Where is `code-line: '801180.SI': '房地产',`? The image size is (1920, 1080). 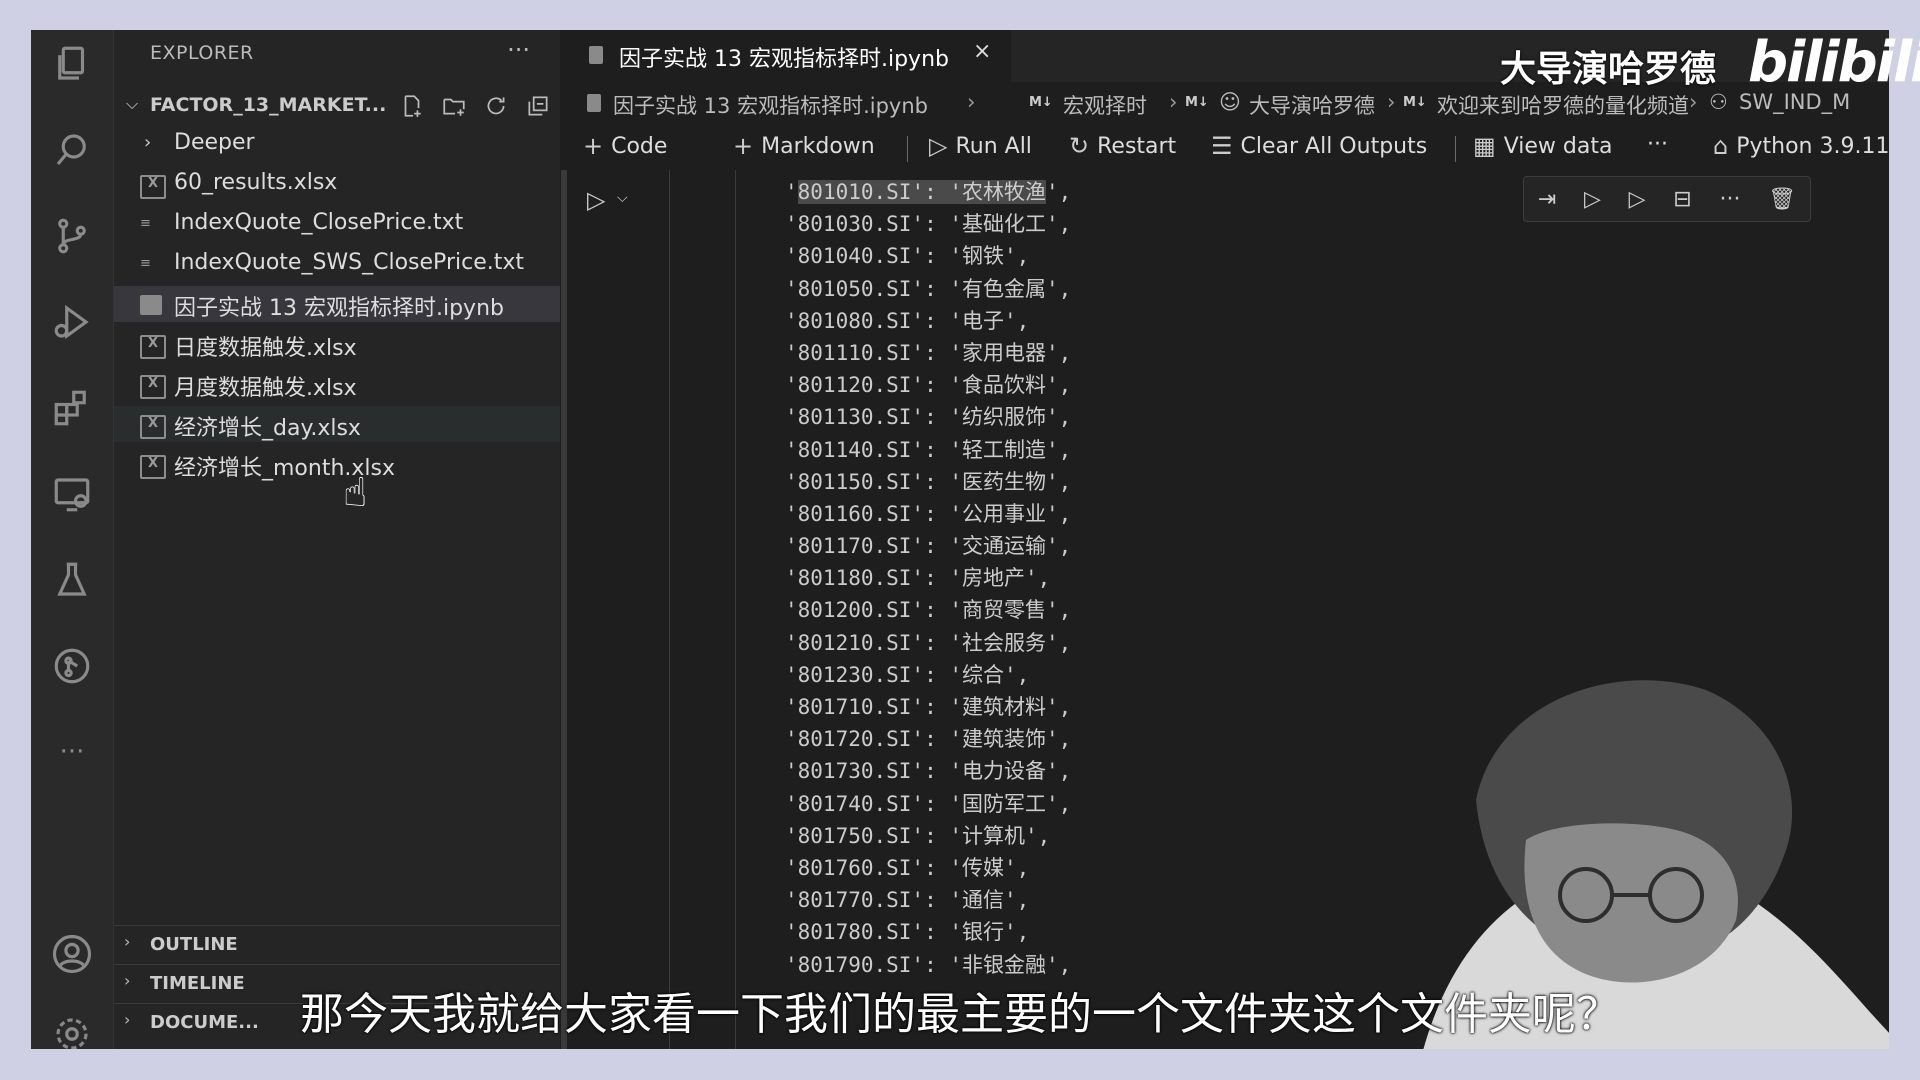
code-line: '801180.SI': '房地产', is located at coordinates (918, 578).